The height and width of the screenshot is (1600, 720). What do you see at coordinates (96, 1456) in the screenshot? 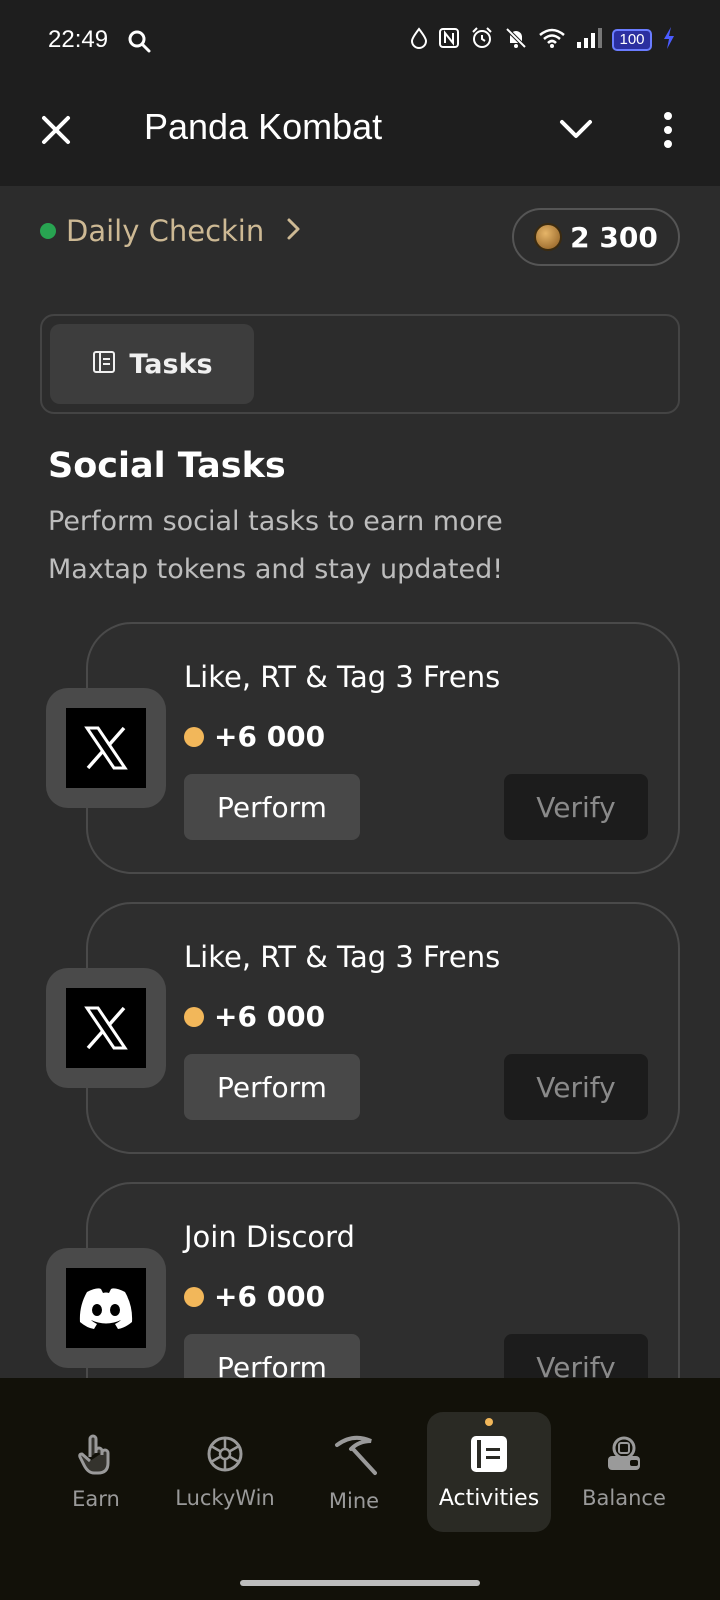
I see `tap-hand-icon` at bounding box center [96, 1456].